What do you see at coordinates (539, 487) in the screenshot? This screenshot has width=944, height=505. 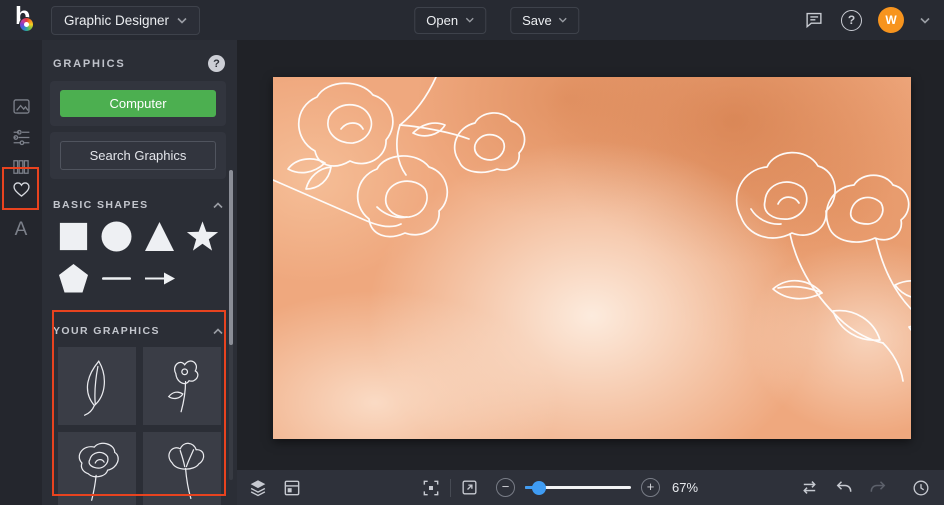 I see `zoom-slider-thumb` at bounding box center [539, 487].